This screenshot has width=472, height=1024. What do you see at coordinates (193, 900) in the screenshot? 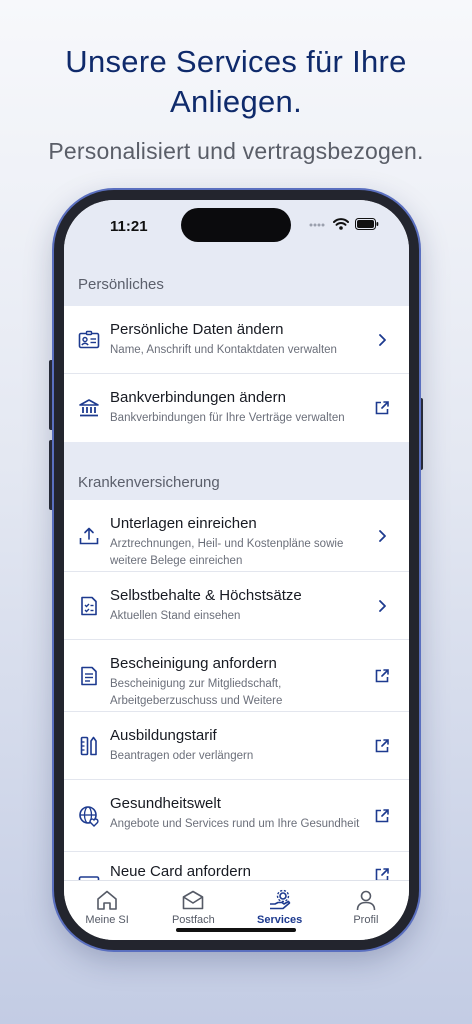
I see `mail-icon` at bounding box center [193, 900].